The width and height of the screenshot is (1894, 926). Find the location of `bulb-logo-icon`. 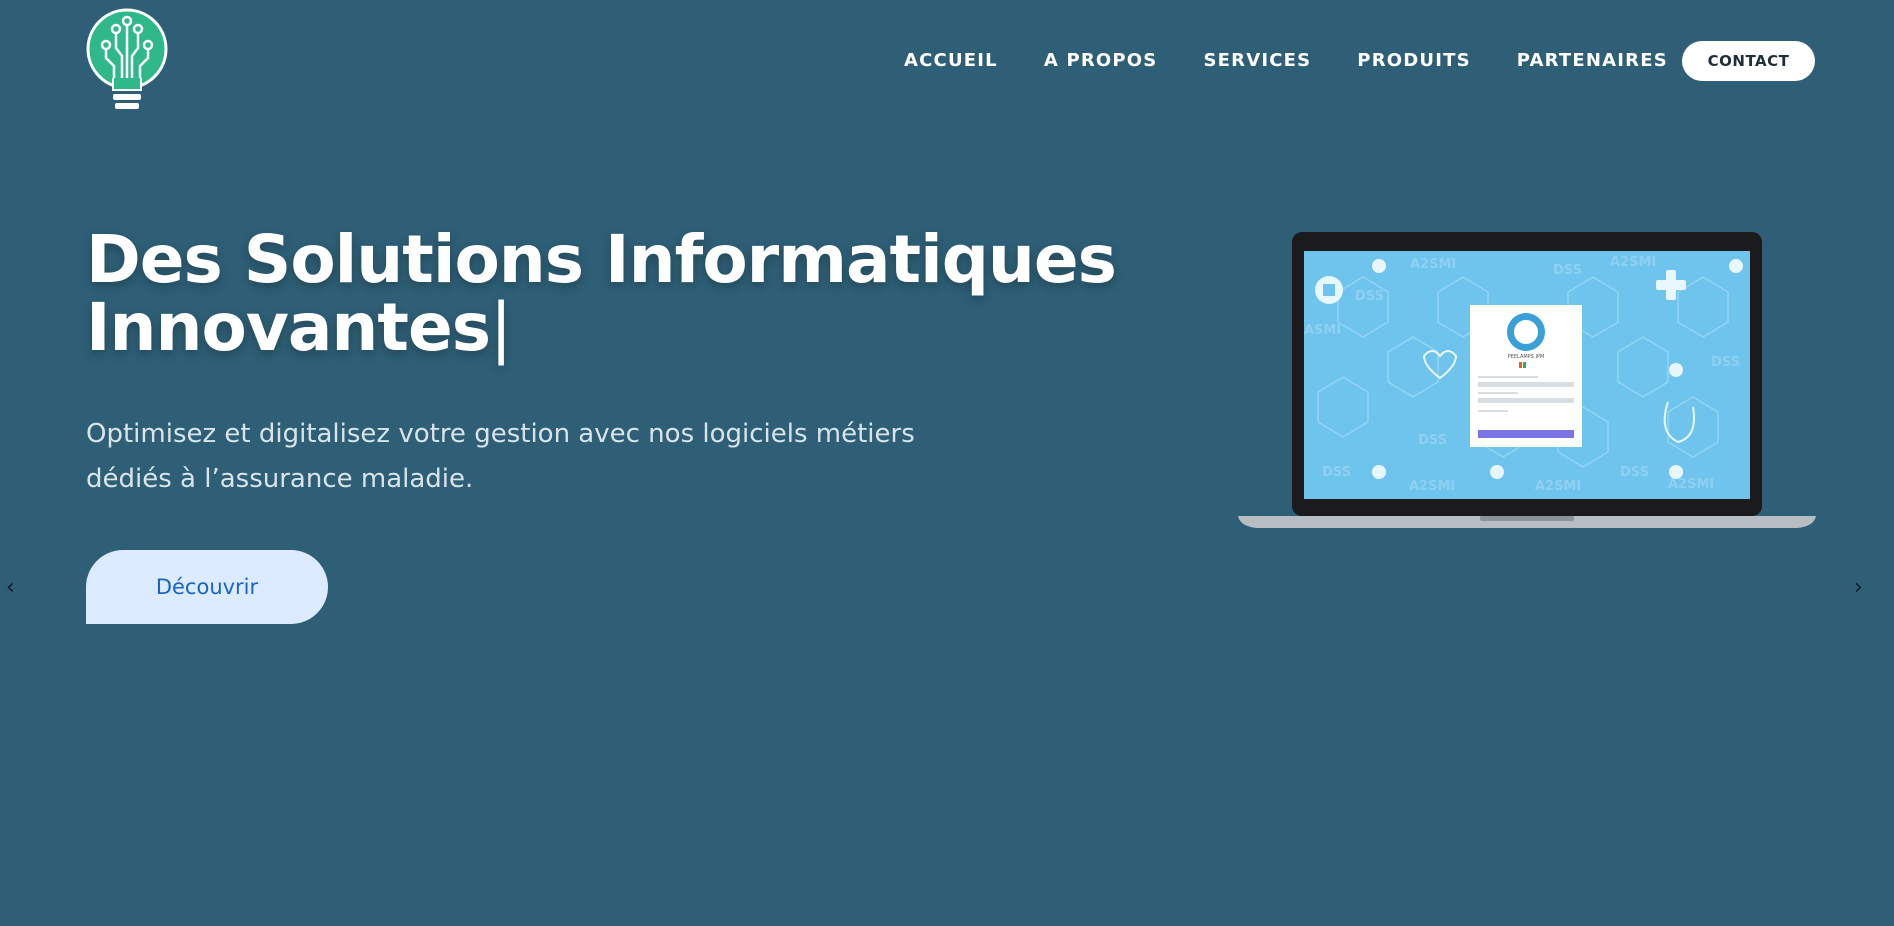

bulb-logo-icon is located at coordinates (127, 58).